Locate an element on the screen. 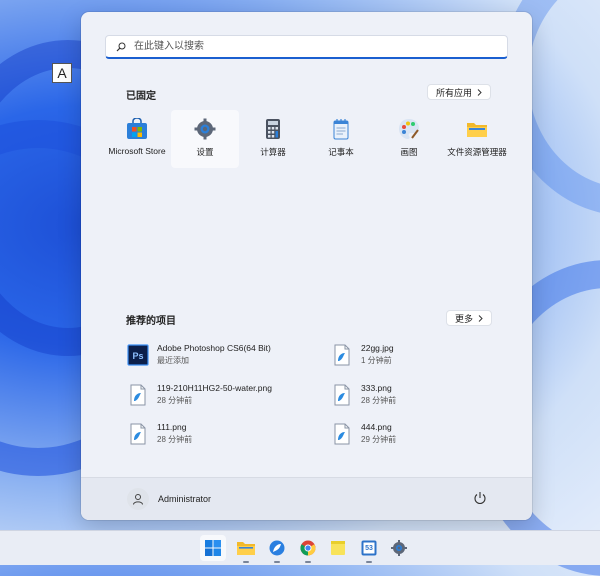 This screenshot has height=576, width=600. pinned-app-calculator: 计算器 is located at coordinates (273, 139).